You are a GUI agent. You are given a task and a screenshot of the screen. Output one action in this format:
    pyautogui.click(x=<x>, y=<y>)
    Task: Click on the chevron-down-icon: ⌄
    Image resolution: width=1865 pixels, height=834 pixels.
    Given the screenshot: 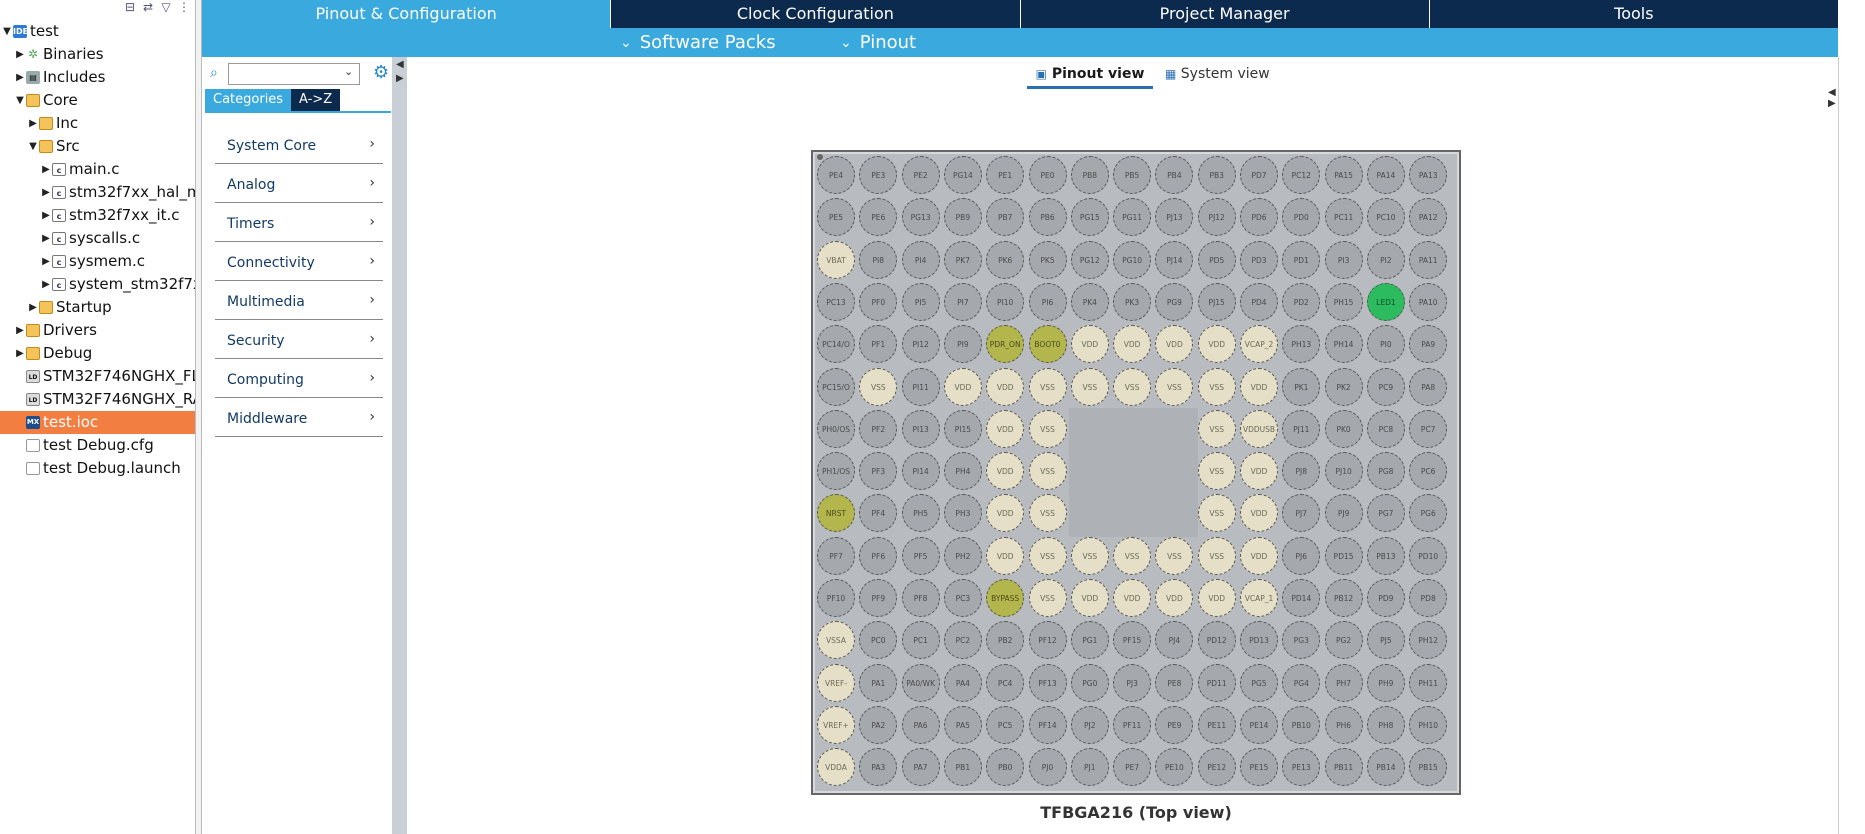 What is the action you would take?
    pyautogui.click(x=348, y=71)
    